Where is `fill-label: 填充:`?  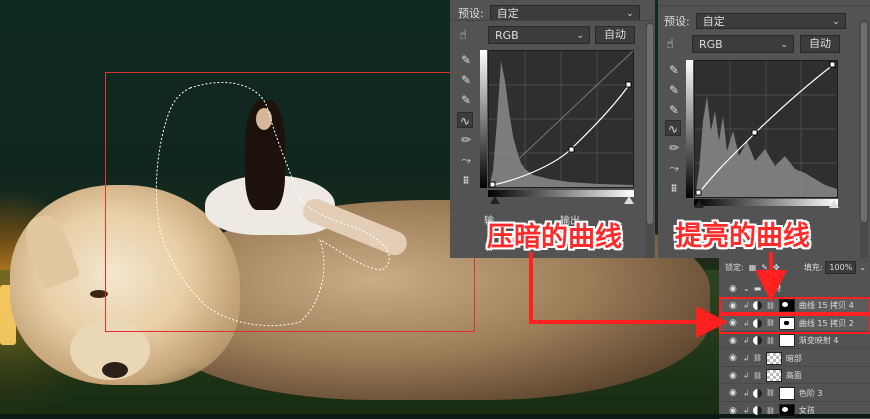 fill-label: 填充: is located at coordinates (813, 267).